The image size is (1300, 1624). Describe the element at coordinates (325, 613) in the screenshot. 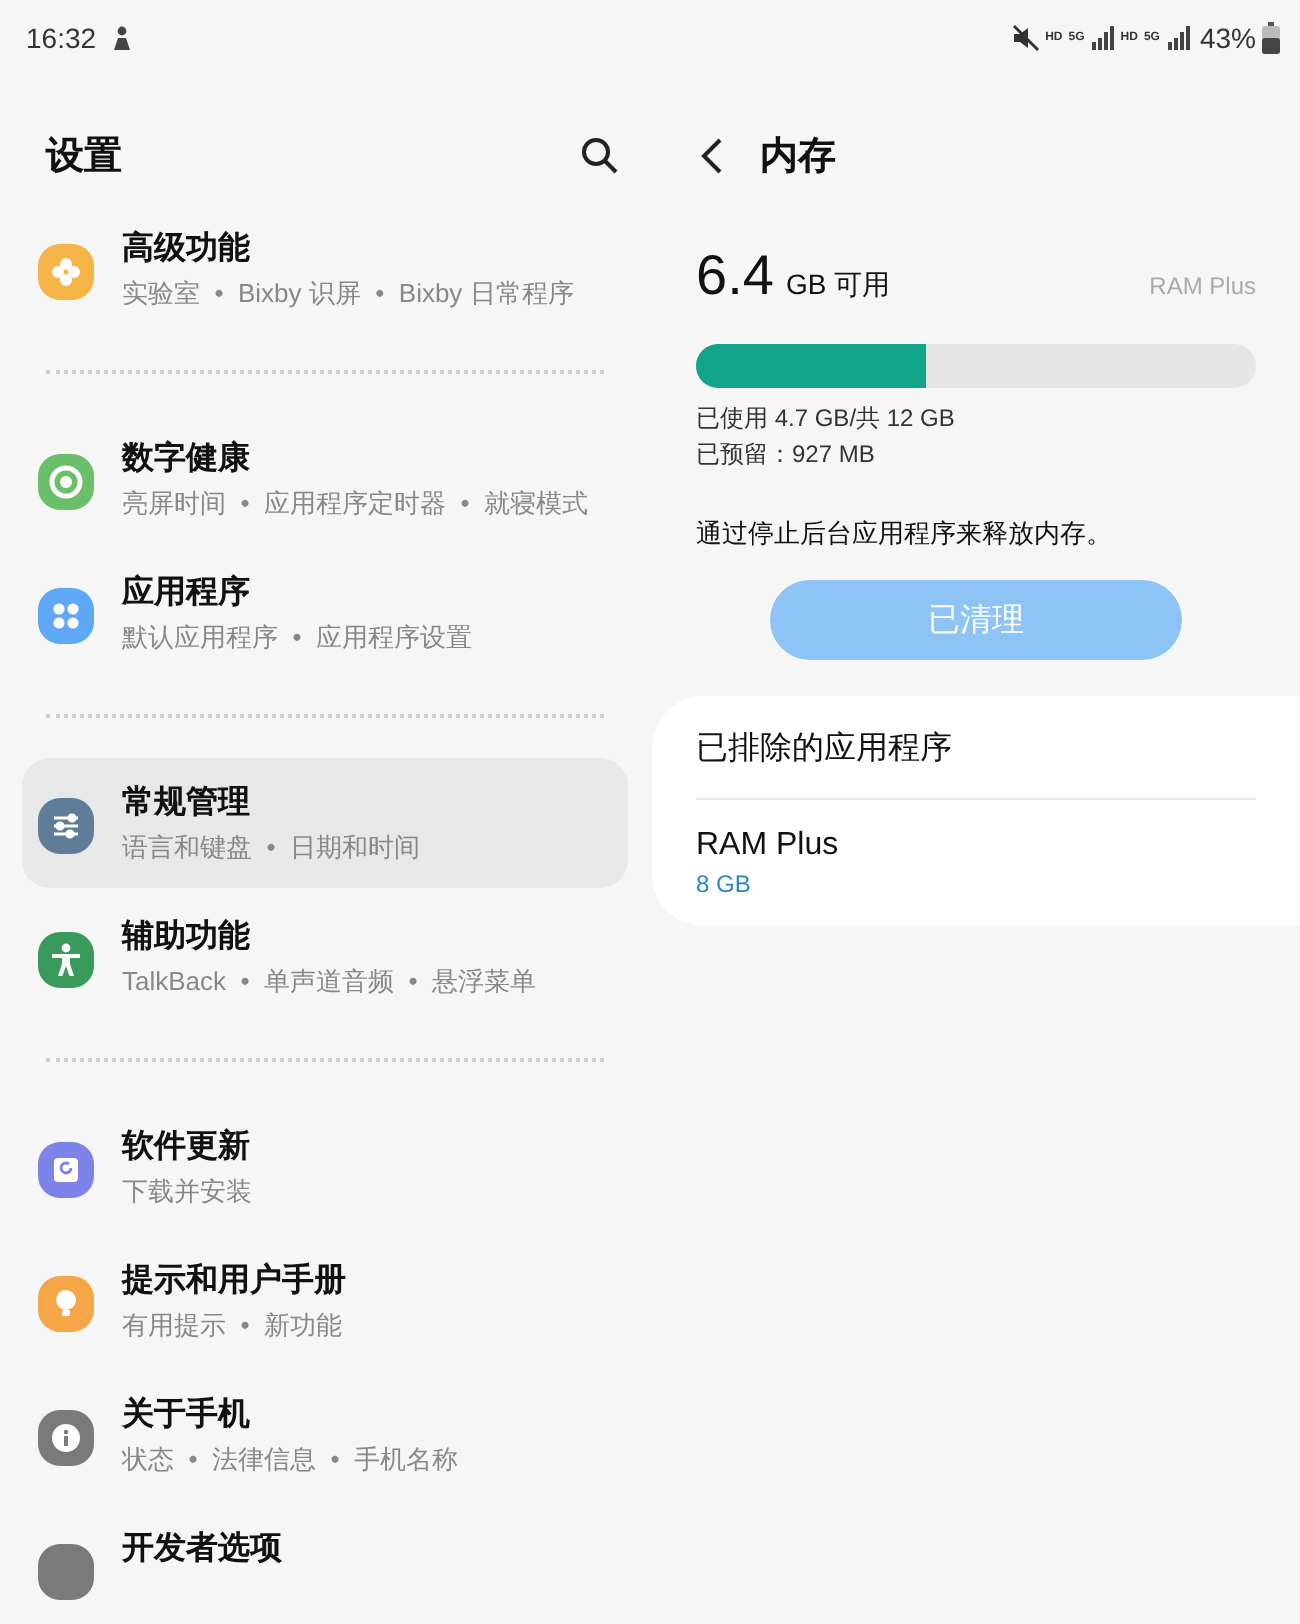

I see `settings-item: 应用程序 默认应用程序 • 应用程序设置` at that location.